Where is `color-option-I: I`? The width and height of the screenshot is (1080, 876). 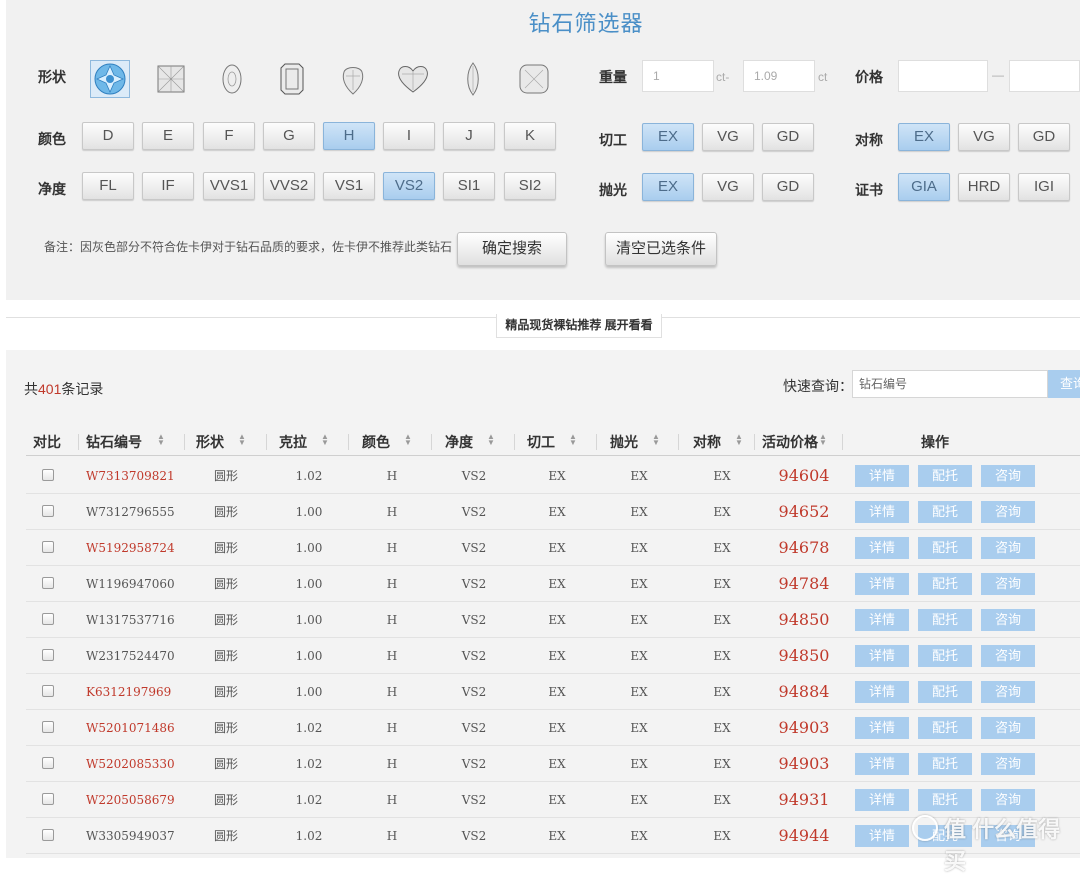
color-option-I: I is located at coordinates (409, 136).